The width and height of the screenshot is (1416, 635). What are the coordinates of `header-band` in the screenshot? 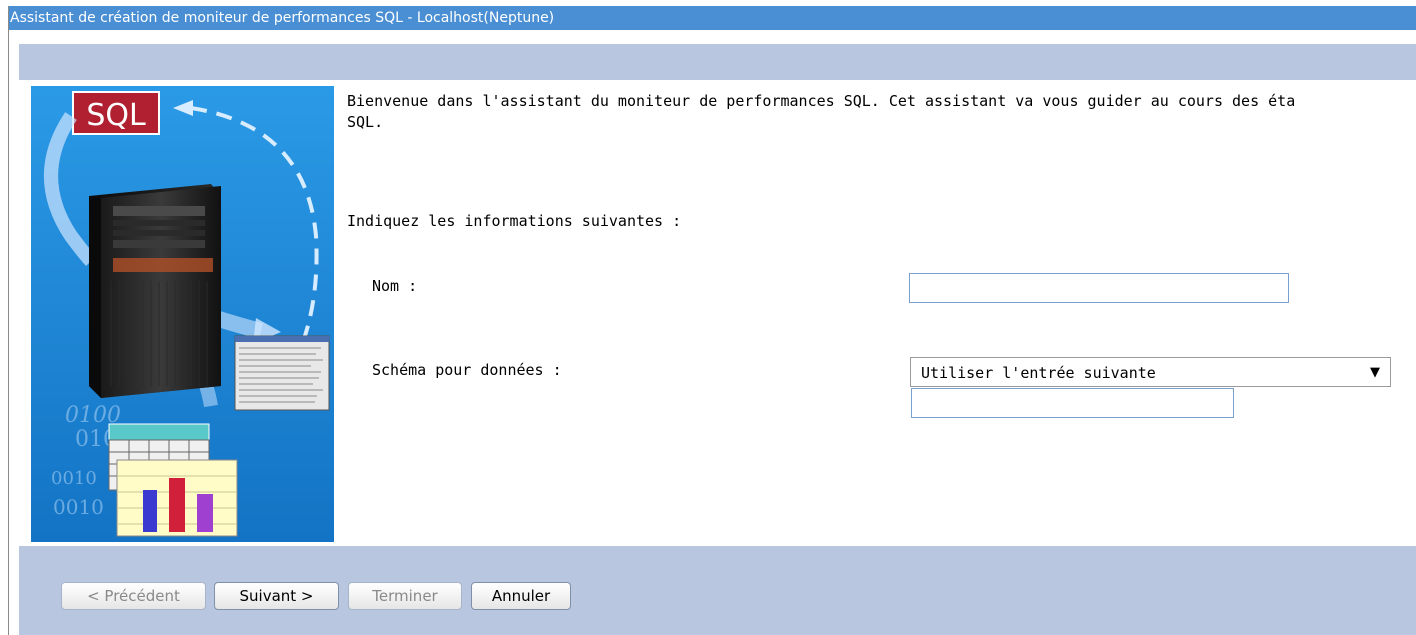 It's located at (717, 62).